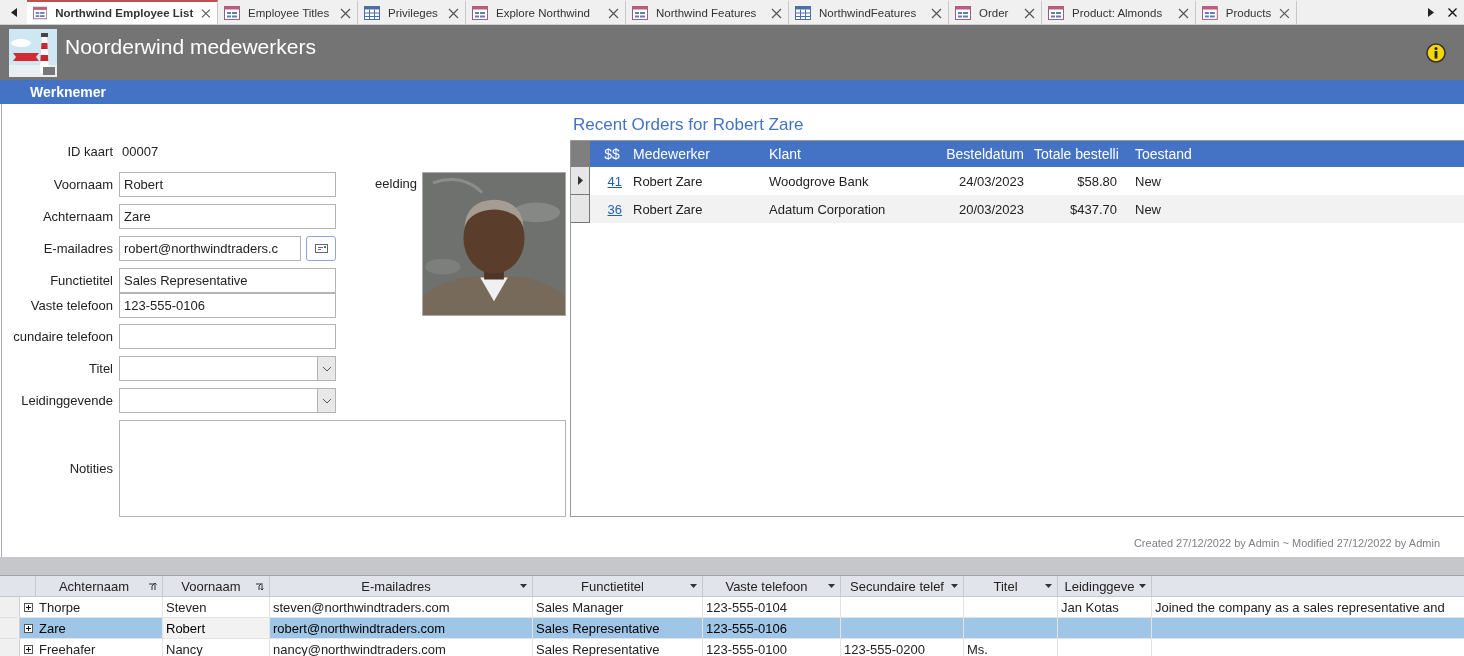 This screenshot has height=656, width=1464. What do you see at coordinates (1286, 543) in the screenshot?
I see `audit-text: Created 27/12/2022 by Admin ~ Modified 27/12/2022 by Admin` at bounding box center [1286, 543].